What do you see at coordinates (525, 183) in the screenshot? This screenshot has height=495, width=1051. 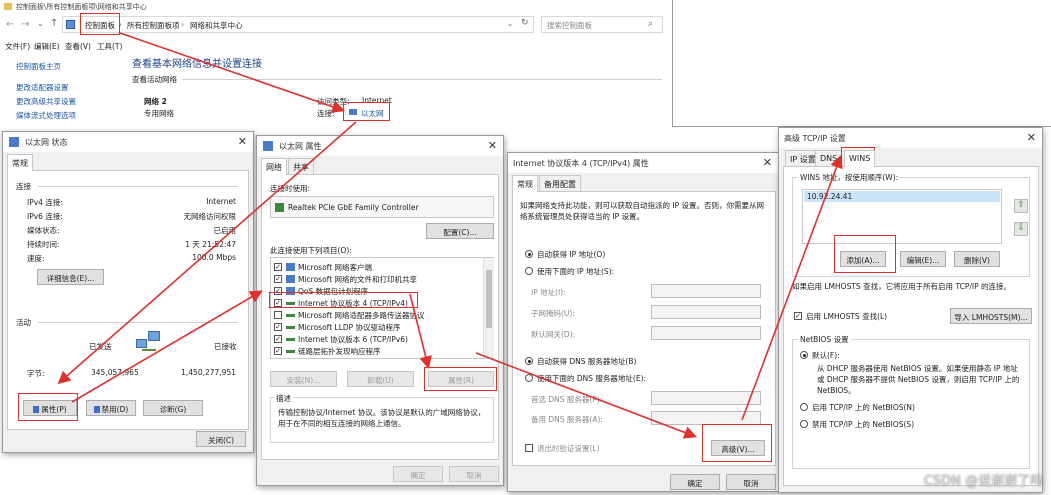 I see `tab-ipv4-general: 常规` at bounding box center [525, 183].